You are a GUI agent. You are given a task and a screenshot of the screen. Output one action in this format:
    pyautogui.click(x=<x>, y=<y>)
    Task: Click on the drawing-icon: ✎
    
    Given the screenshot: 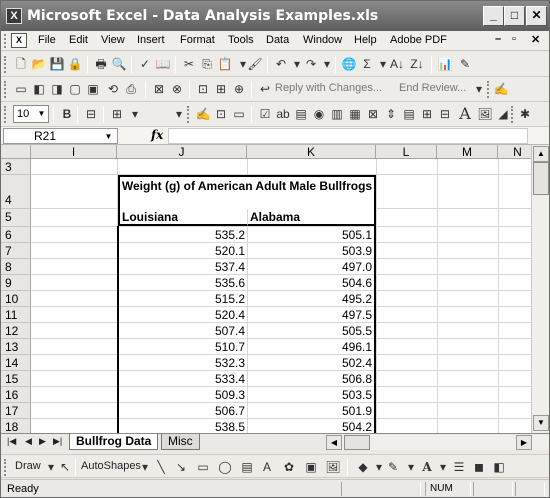 What is the action you would take?
    pyautogui.click(x=465, y=64)
    